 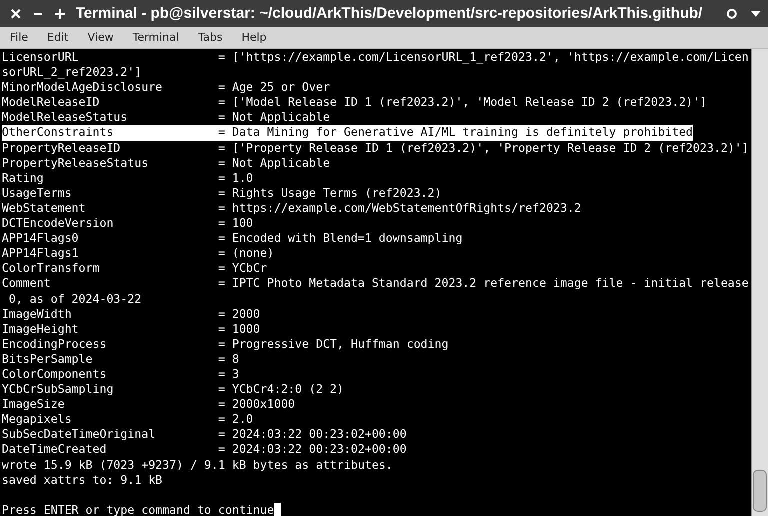 I want to click on terminal-line: Rating = 1.0, so click(x=128, y=178).